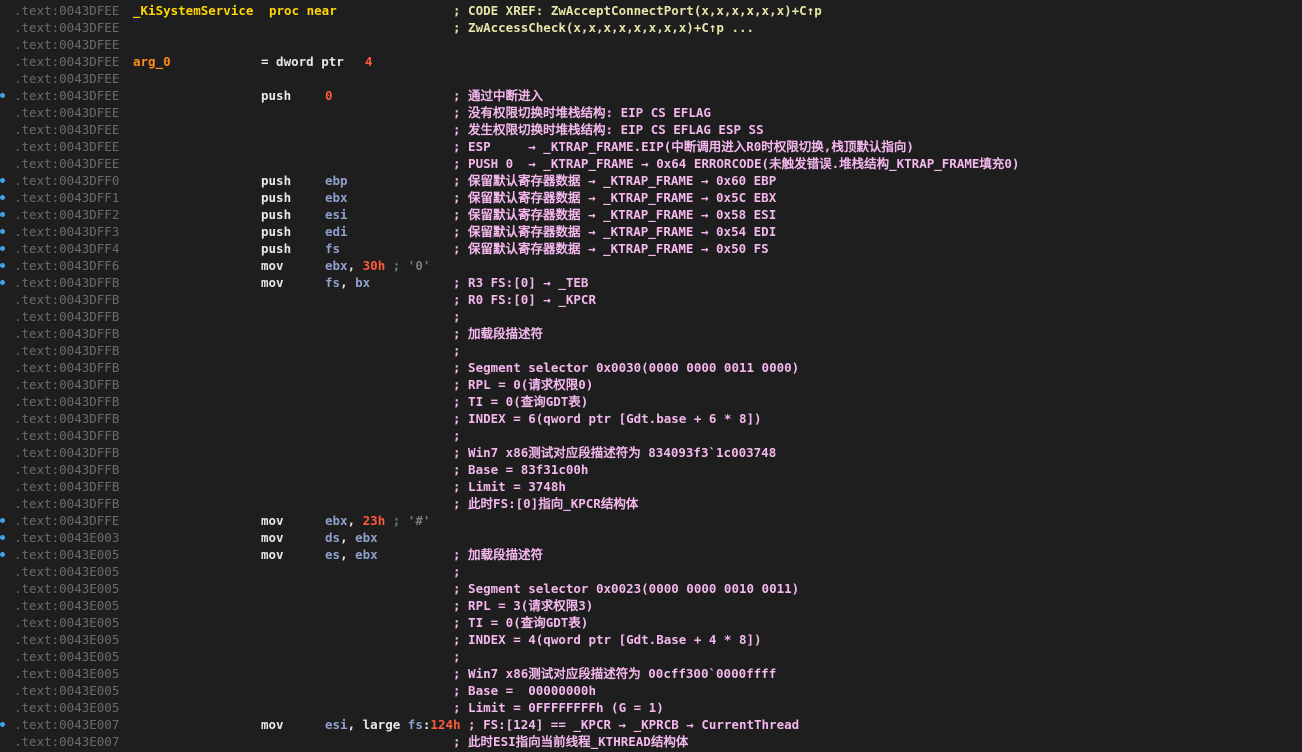  I want to click on operand-token: proc near, so click(303, 10).